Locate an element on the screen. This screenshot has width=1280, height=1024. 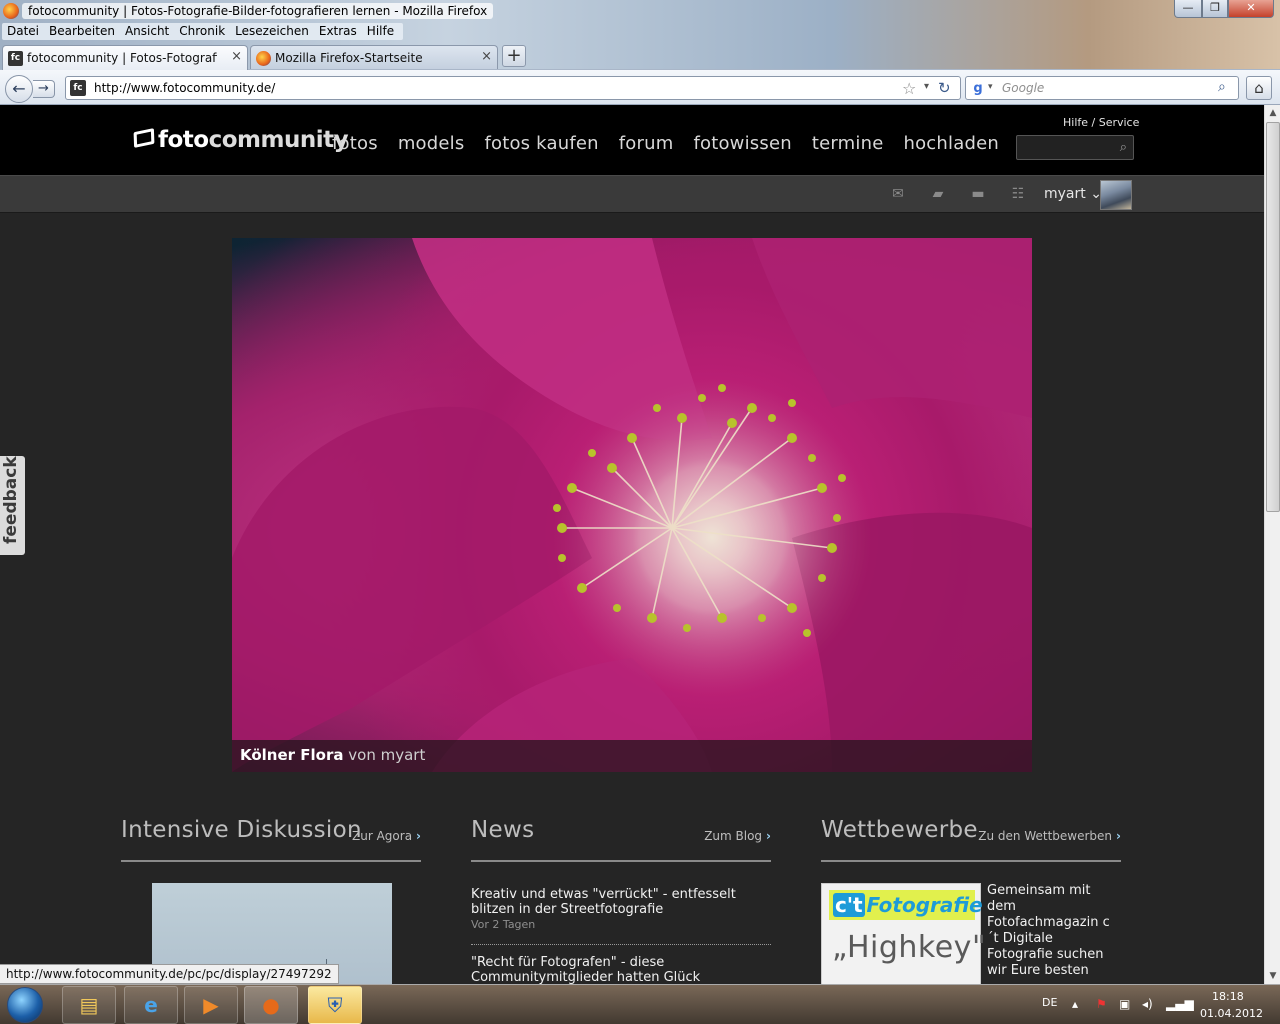
nav-termine: termine is located at coordinates (848, 143).